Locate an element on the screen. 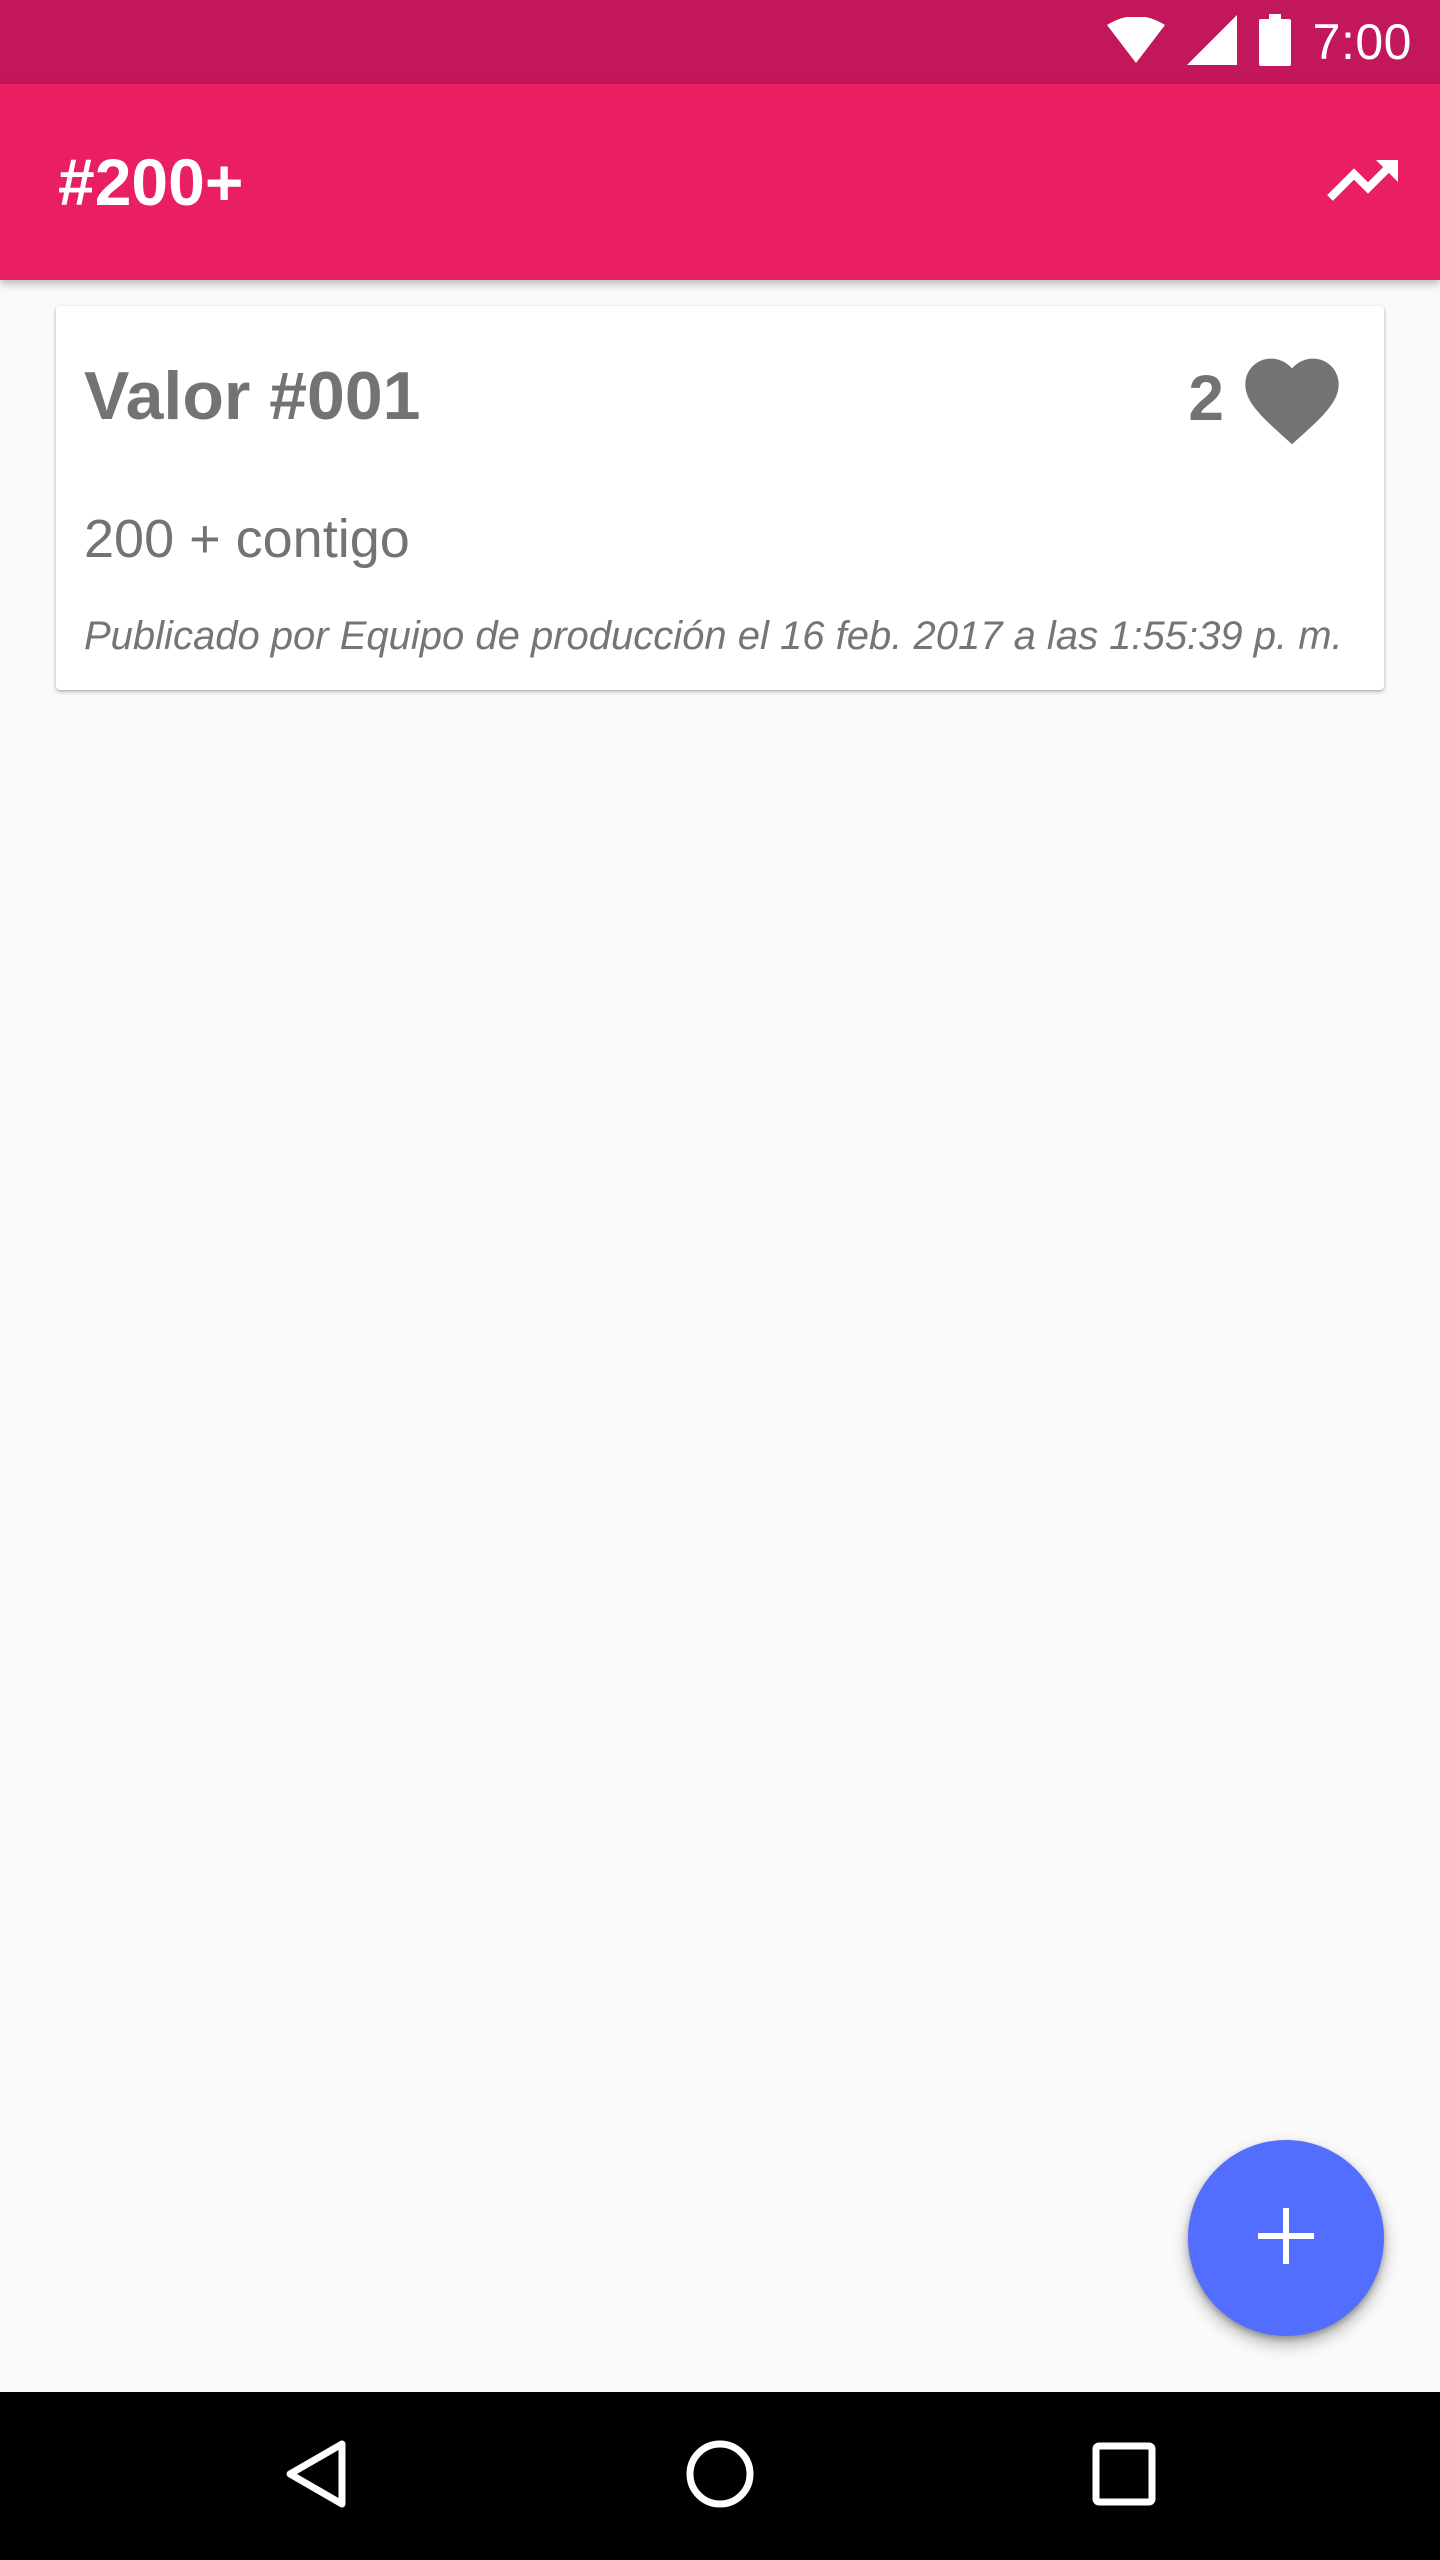  wifi-icon is located at coordinates (1135, 41).